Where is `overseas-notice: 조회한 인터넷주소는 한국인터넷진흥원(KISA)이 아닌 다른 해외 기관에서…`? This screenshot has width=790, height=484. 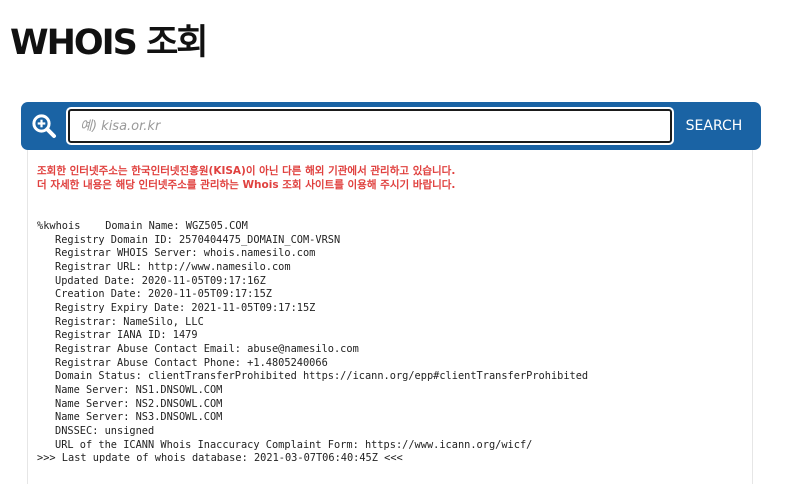
overseas-notice: 조회한 인터넷주소는 한국인터넷진흥원(KISA)이 아닌 다른 해외 기관에서… is located at coordinates (246, 178).